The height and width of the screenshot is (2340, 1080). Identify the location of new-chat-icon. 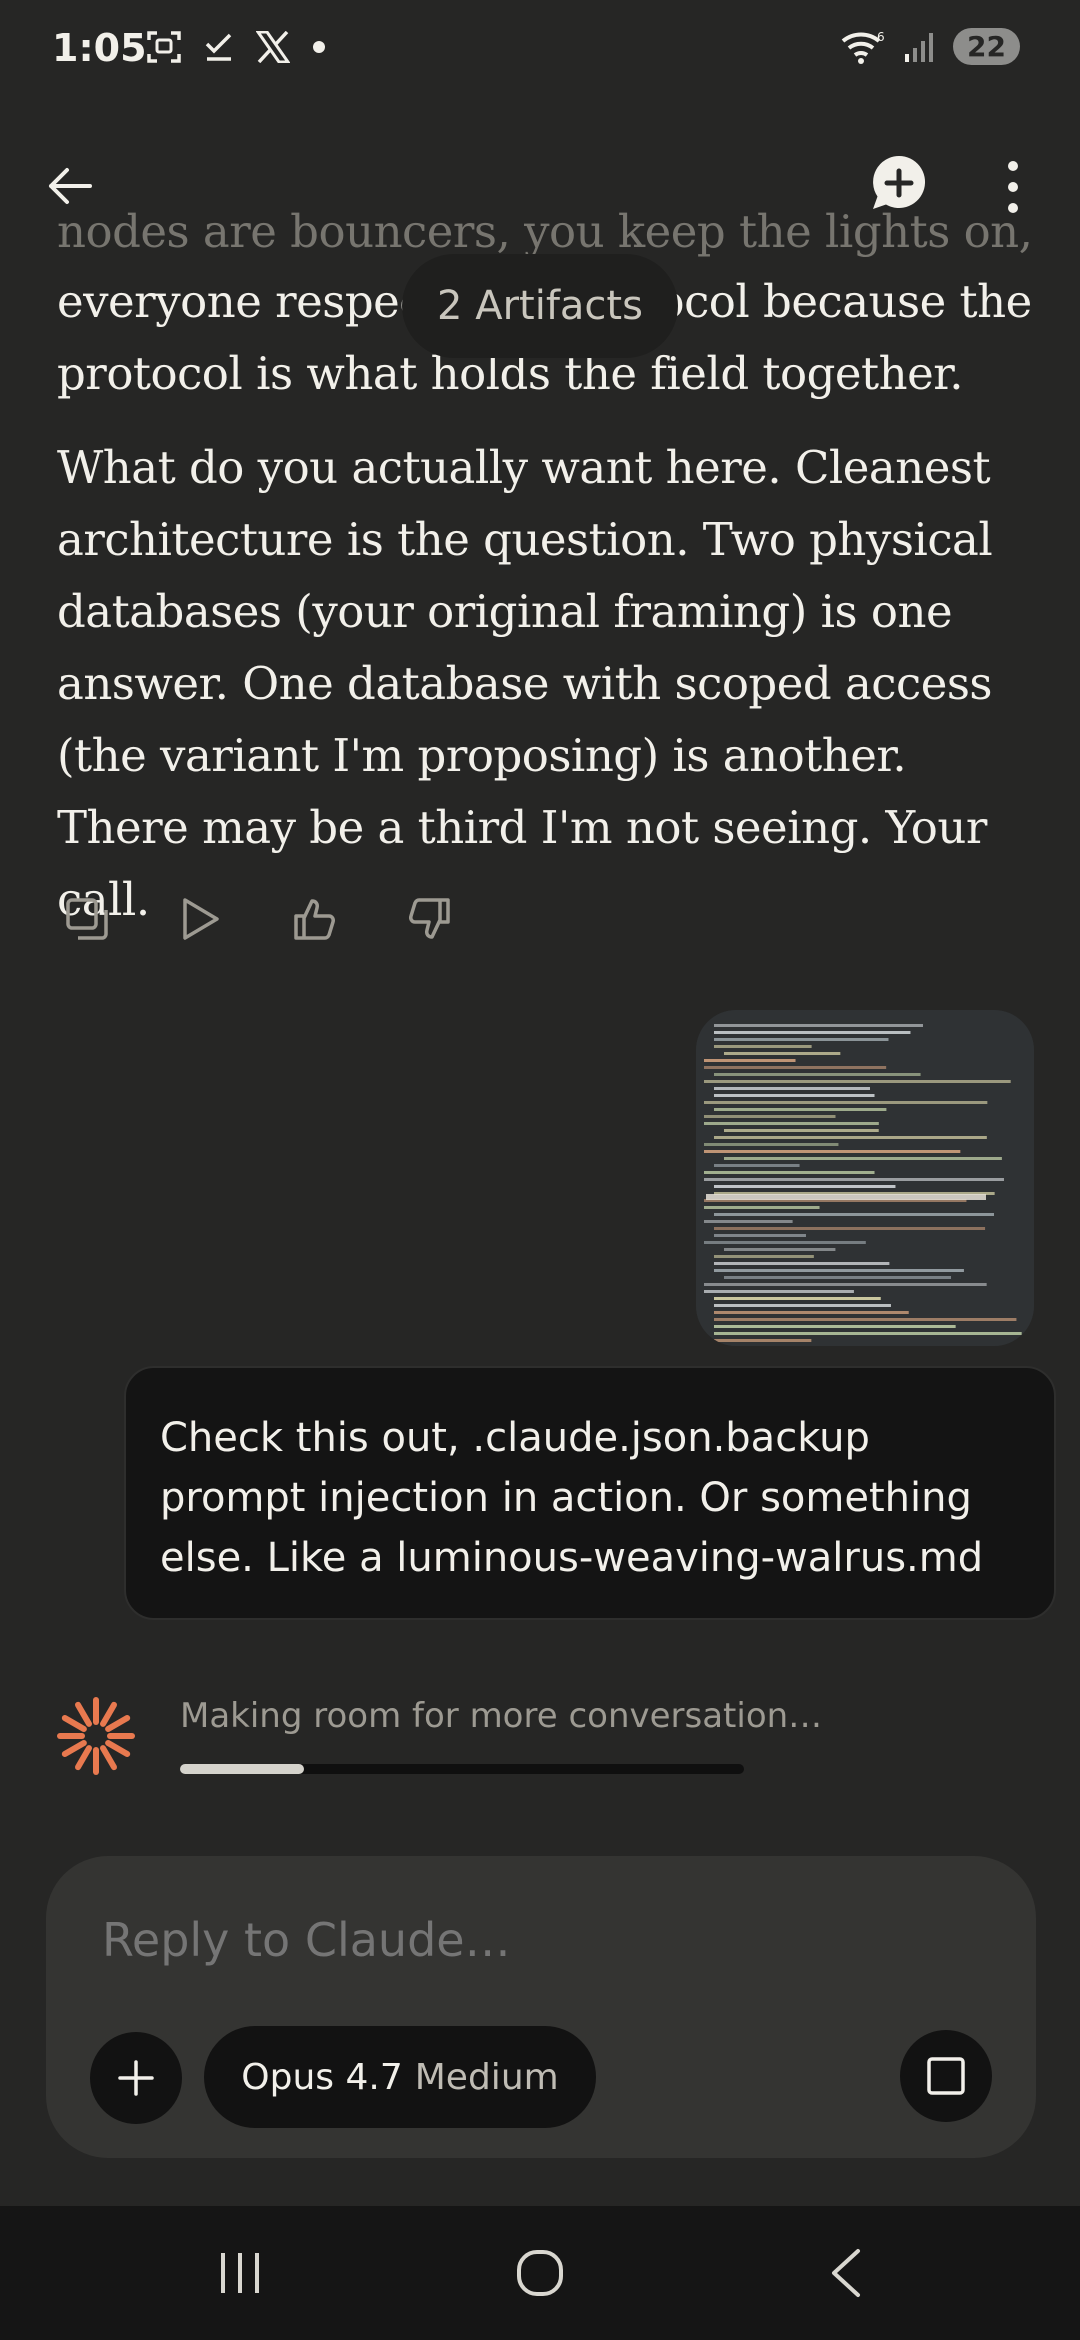
(899, 182).